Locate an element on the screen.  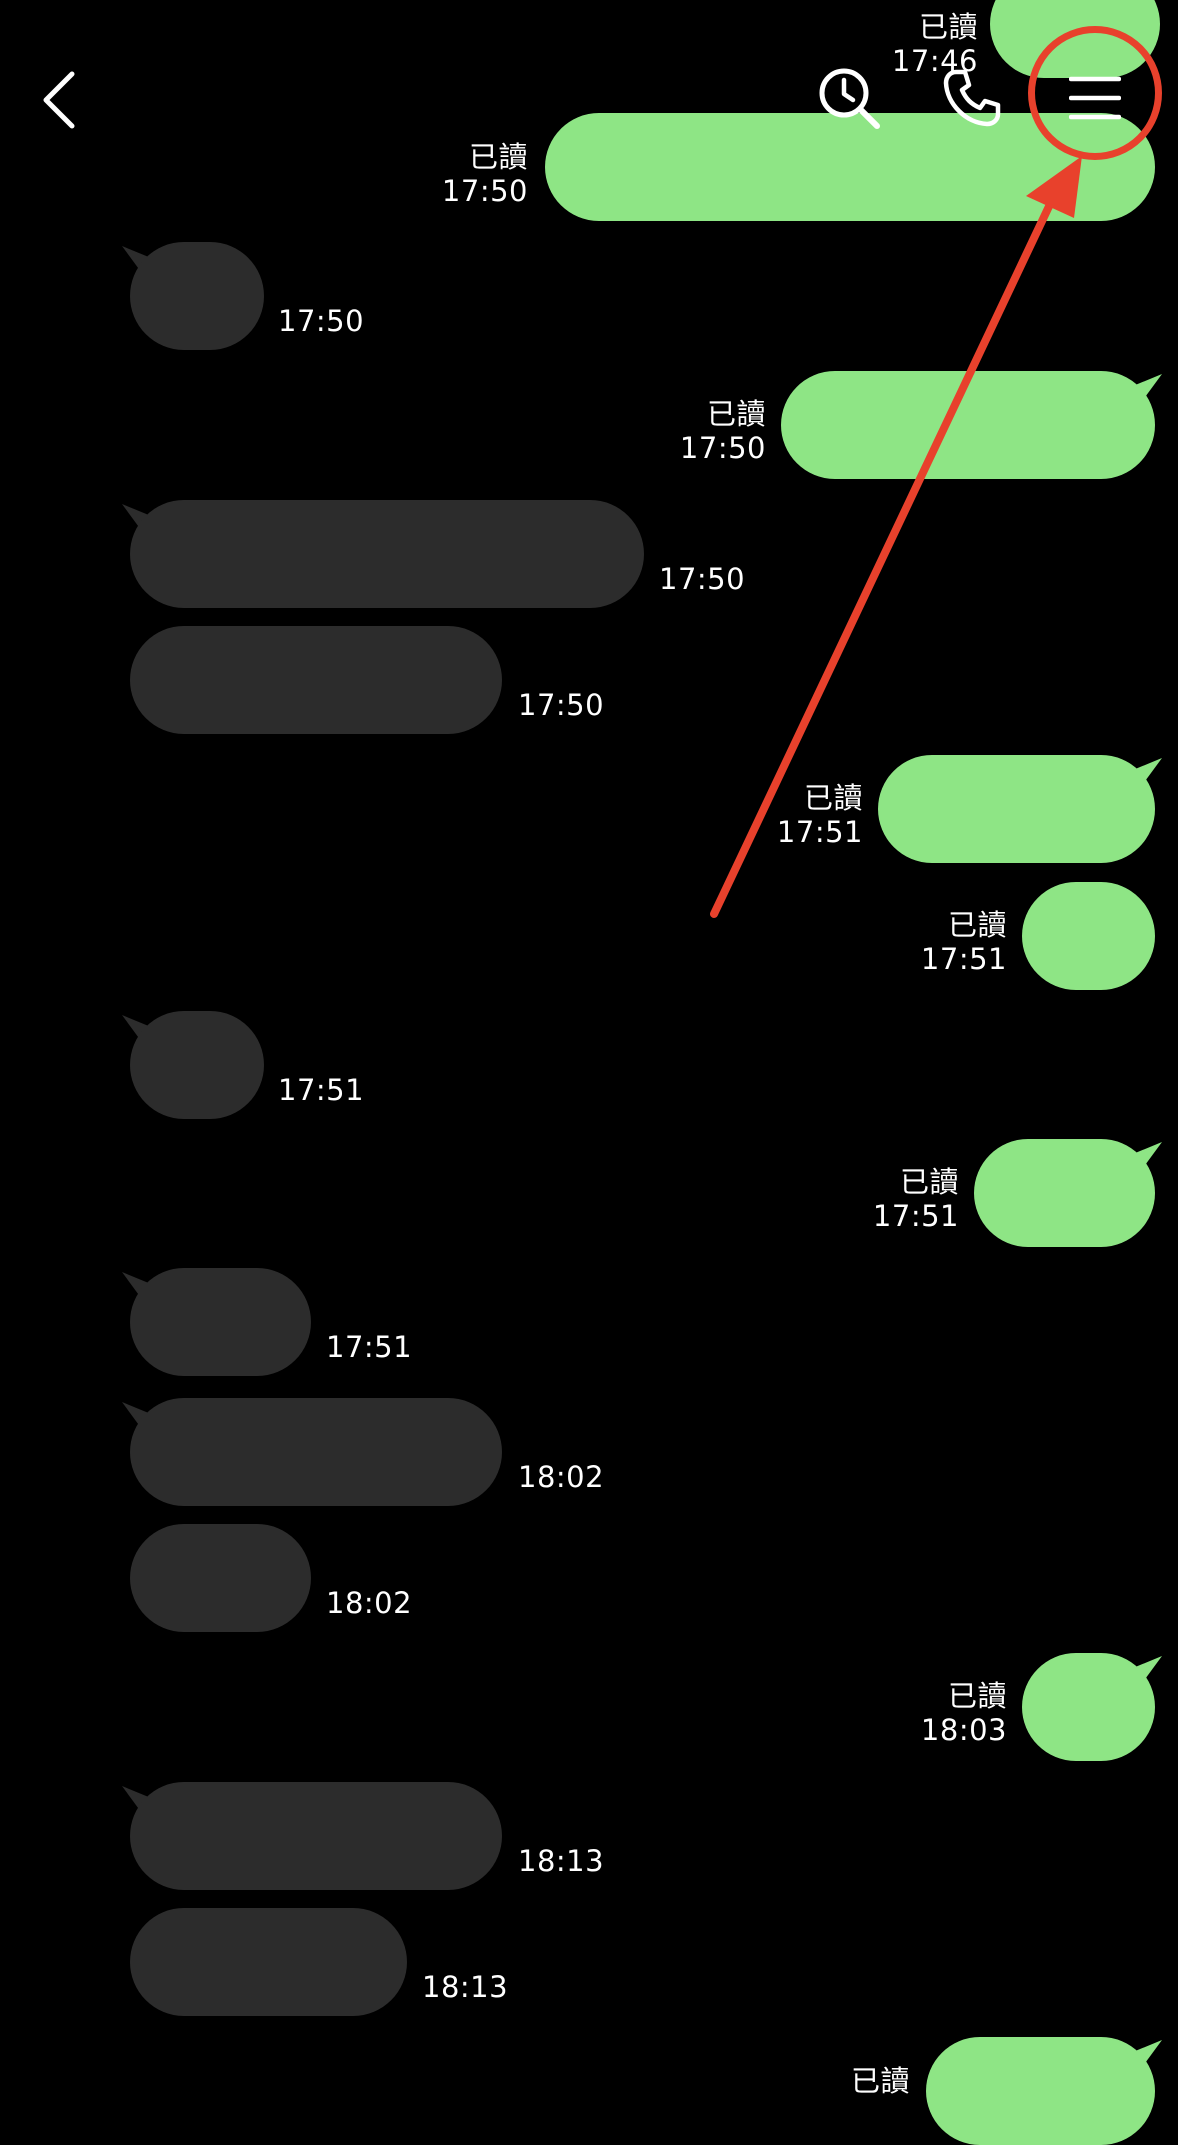
call-button is located at coordinates (972, 98).